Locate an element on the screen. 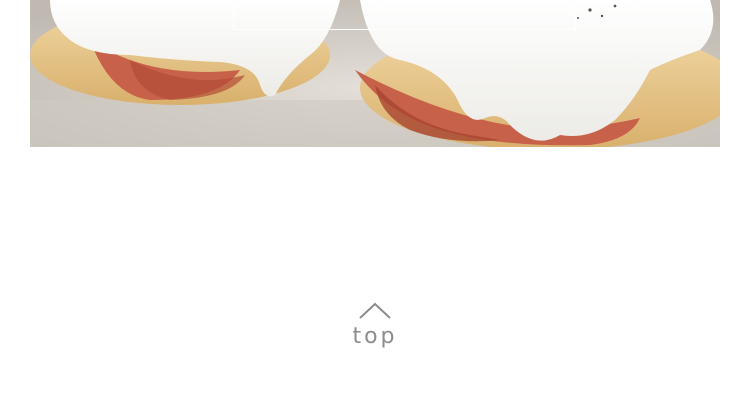  back-to-top-button: top is located at coordinates (375, 329).